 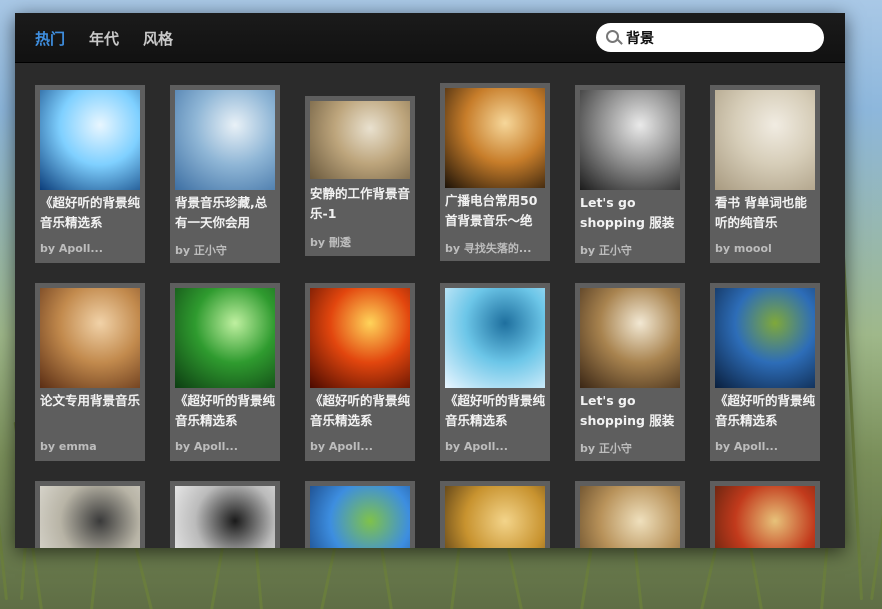 I want to click on playlist-card: 看书 背单词也能听的纯音乐 by moool, so click(x=765, y=174).